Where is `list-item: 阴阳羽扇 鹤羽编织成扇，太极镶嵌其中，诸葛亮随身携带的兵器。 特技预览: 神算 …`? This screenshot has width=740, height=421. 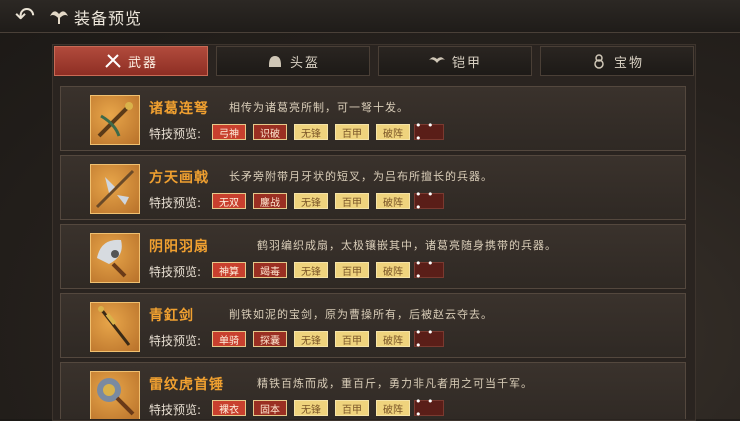 list-item: 阴阳羽扇 鹤羽编织成扇，太极镶嵌其中，诸葛亮随身携带的兵器。 特技预览: 神算 … is located at coordinates (373, 256).